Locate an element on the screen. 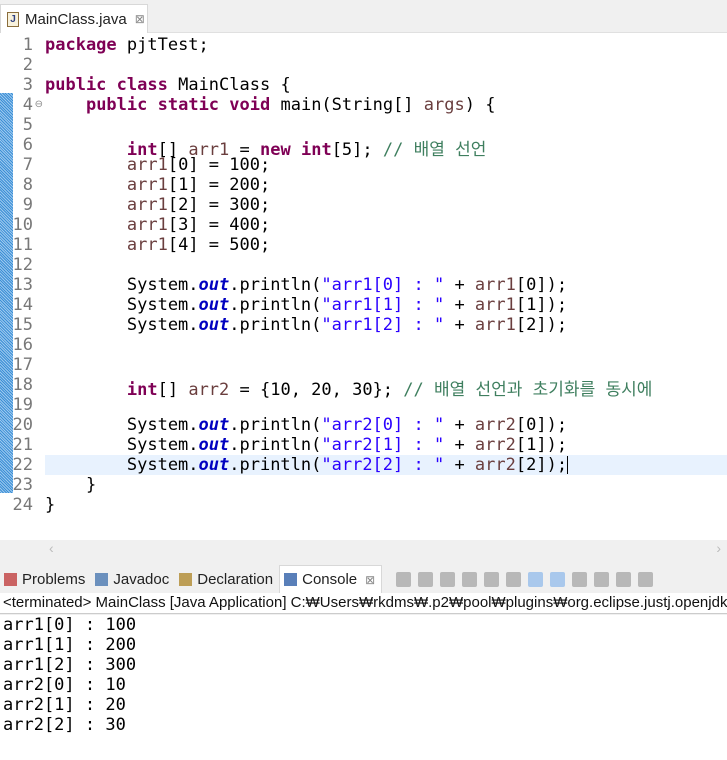 The width and height of the screenshot is (727, 760). code-token: pjtTest; is located at coordinates (162, 45).